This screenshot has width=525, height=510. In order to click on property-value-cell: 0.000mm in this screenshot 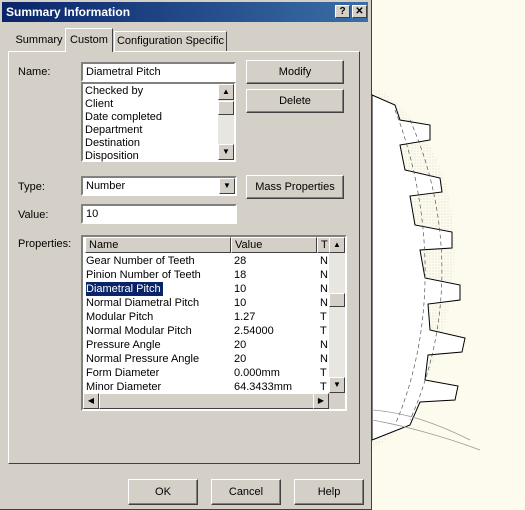, I will do `click(257, 373)`.